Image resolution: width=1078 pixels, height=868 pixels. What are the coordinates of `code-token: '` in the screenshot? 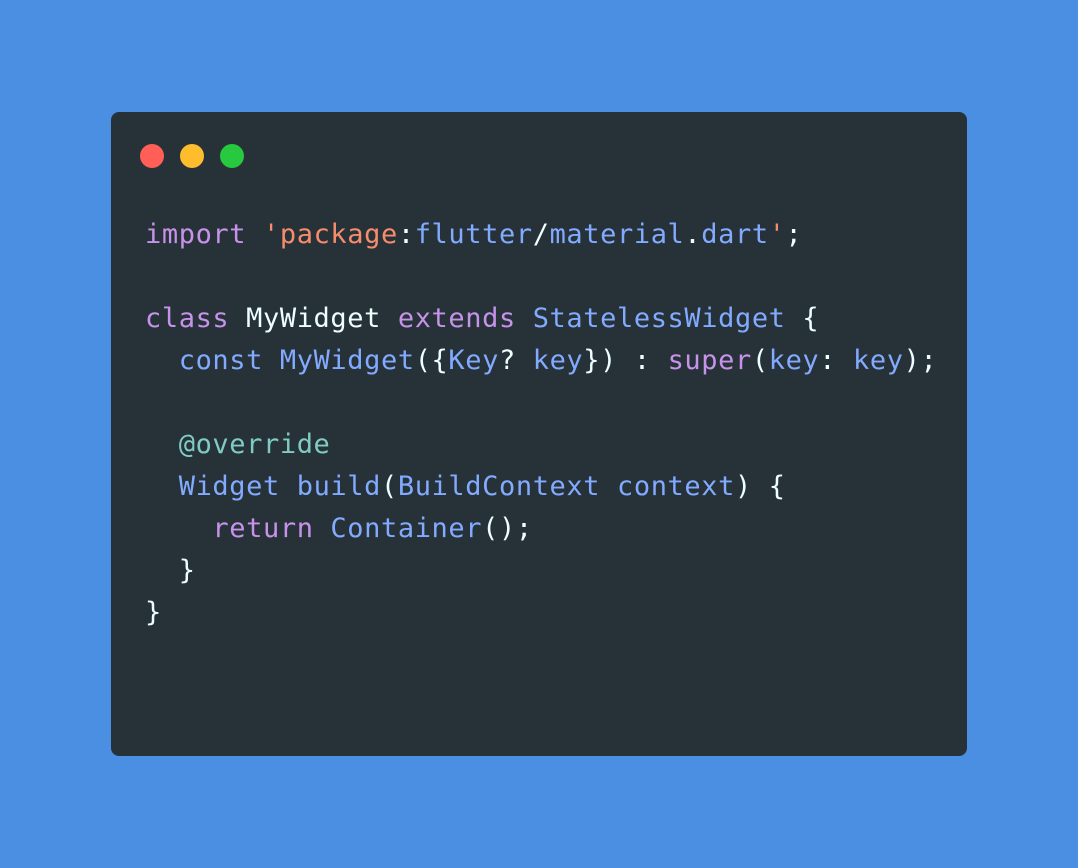 It's located at (777, 234).